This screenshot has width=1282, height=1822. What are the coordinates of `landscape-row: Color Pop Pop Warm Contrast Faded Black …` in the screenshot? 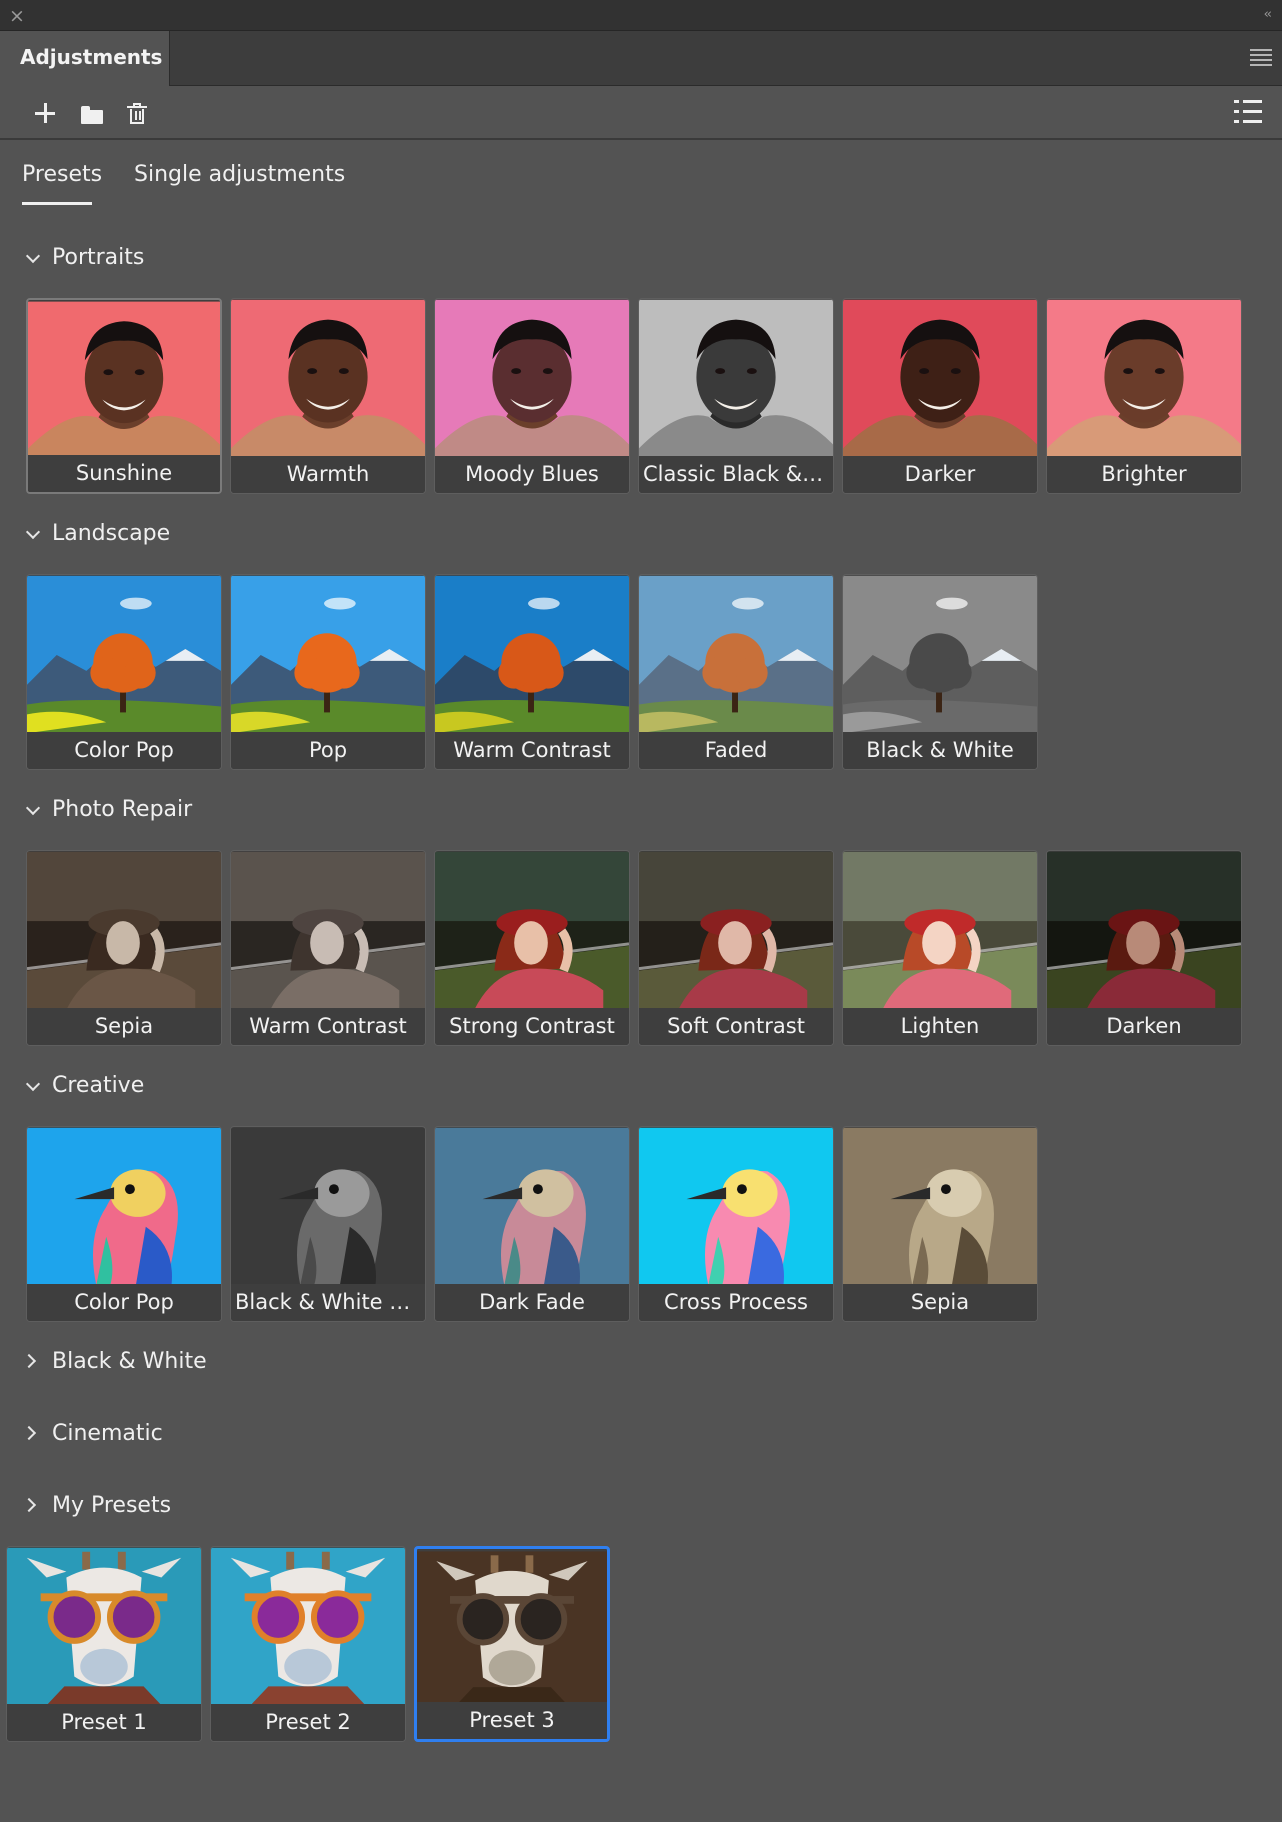 It's located at (532, 672).